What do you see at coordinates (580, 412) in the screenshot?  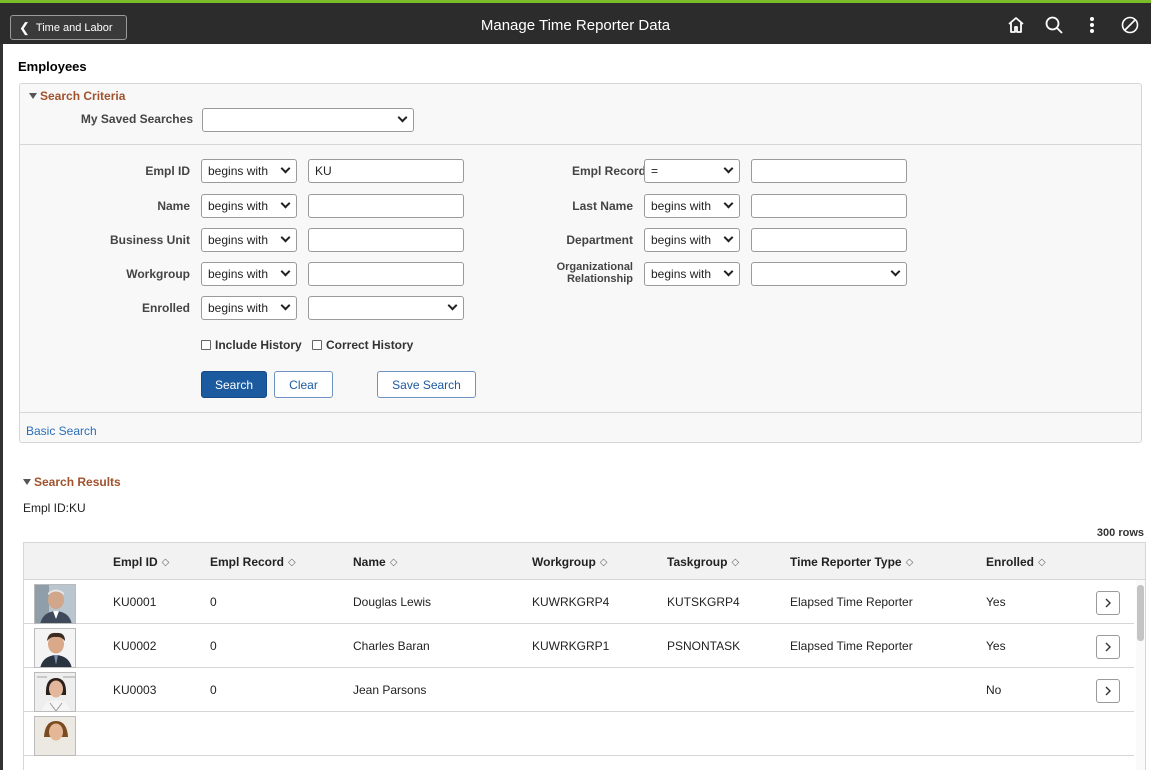 I see `criteria-footer-divider` at bounding box center [580, 412].